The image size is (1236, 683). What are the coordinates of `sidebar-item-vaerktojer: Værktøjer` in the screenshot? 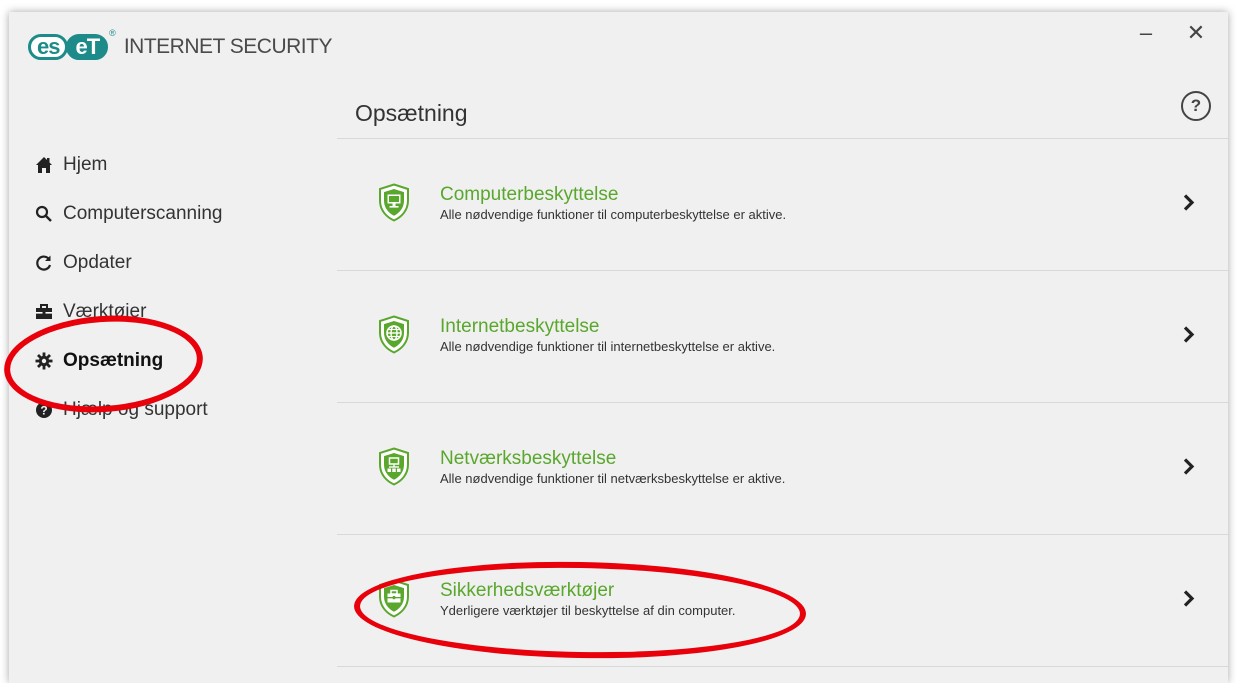 It's located at (128, 311).